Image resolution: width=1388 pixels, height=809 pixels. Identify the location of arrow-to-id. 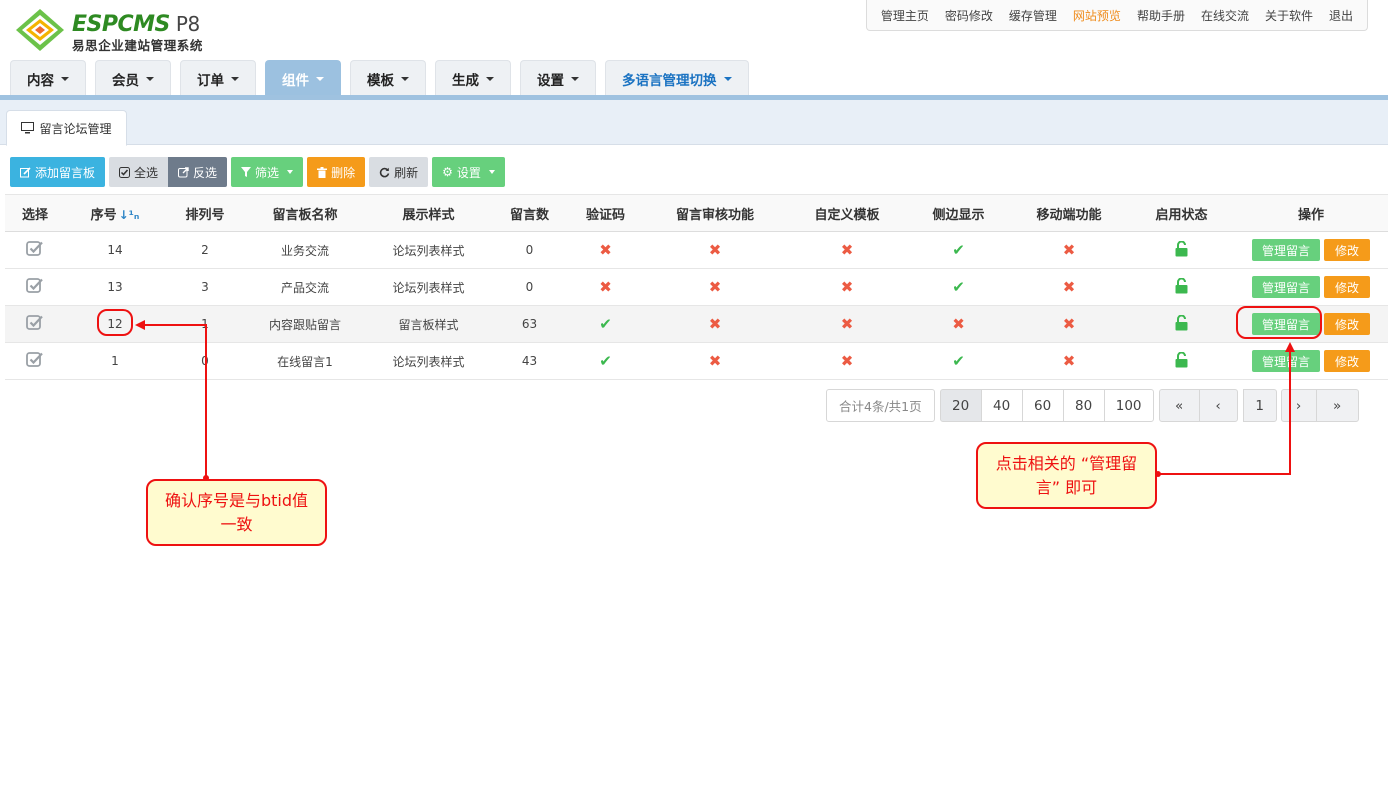
(171, 399).